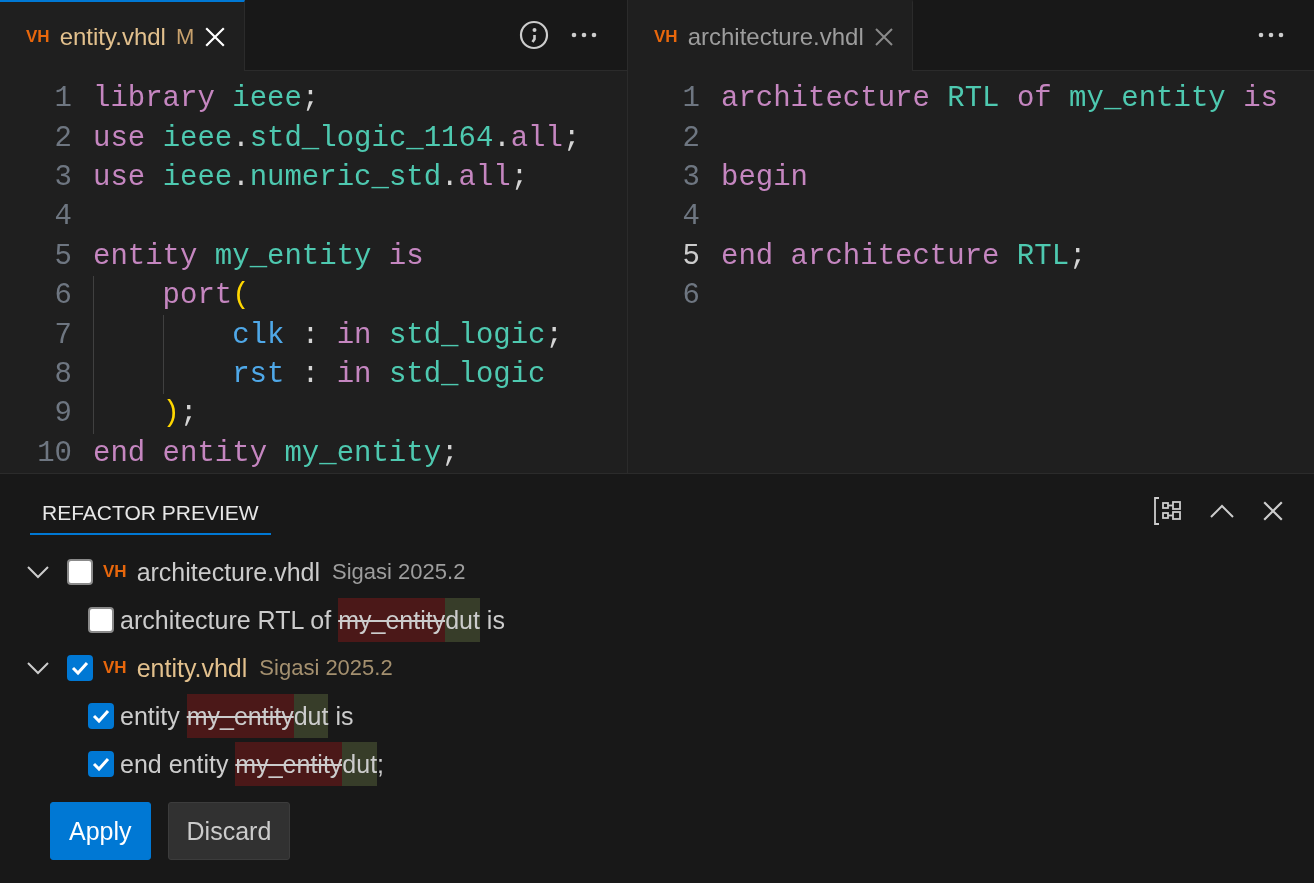  I want to click on code-line: use ieee.numeric_std.all;, so click(311, 177).